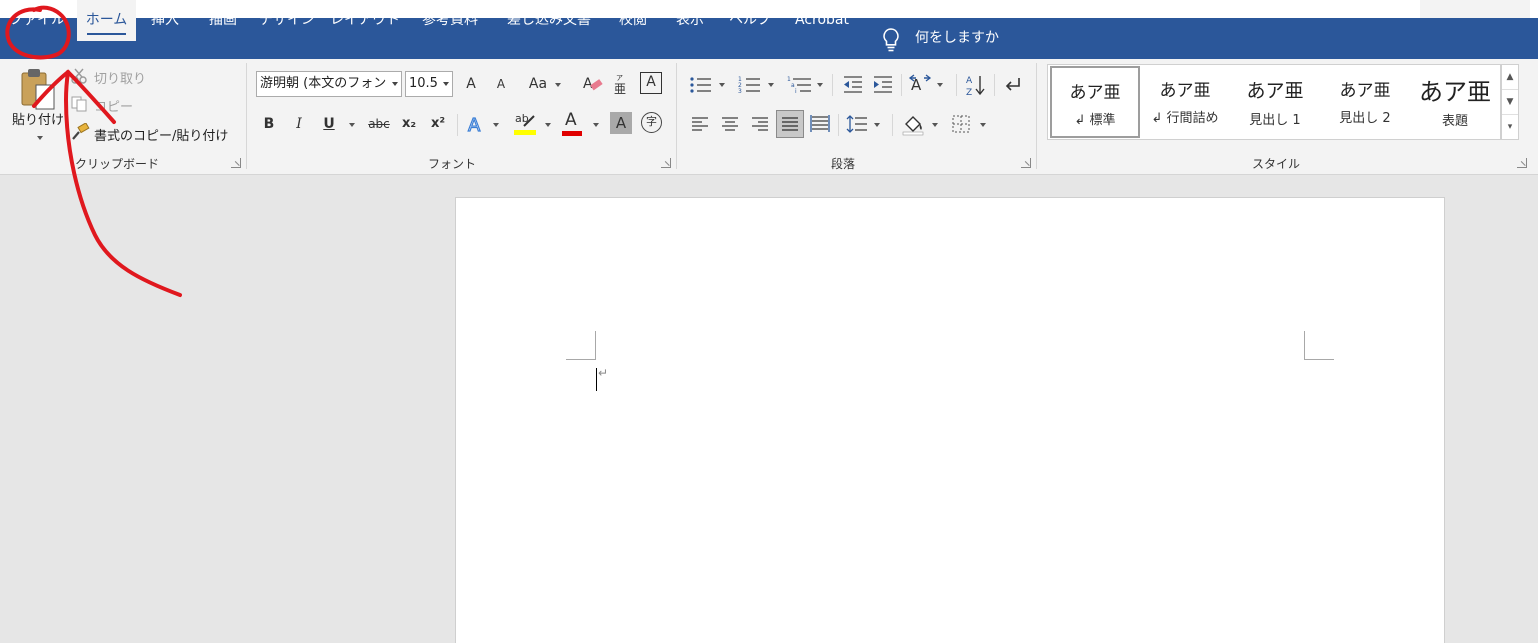  What do you see at coordinates (1036, 116) in the screenshot?
I see `group-separator` at bounding box center [1036, 116].